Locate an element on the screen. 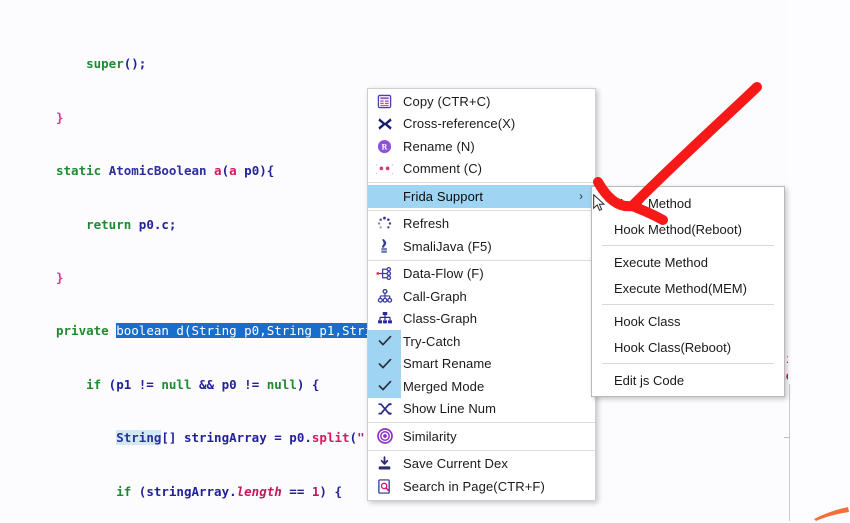  menu-item-label: Data-Flow (F) is located at coordinates (443, 274).